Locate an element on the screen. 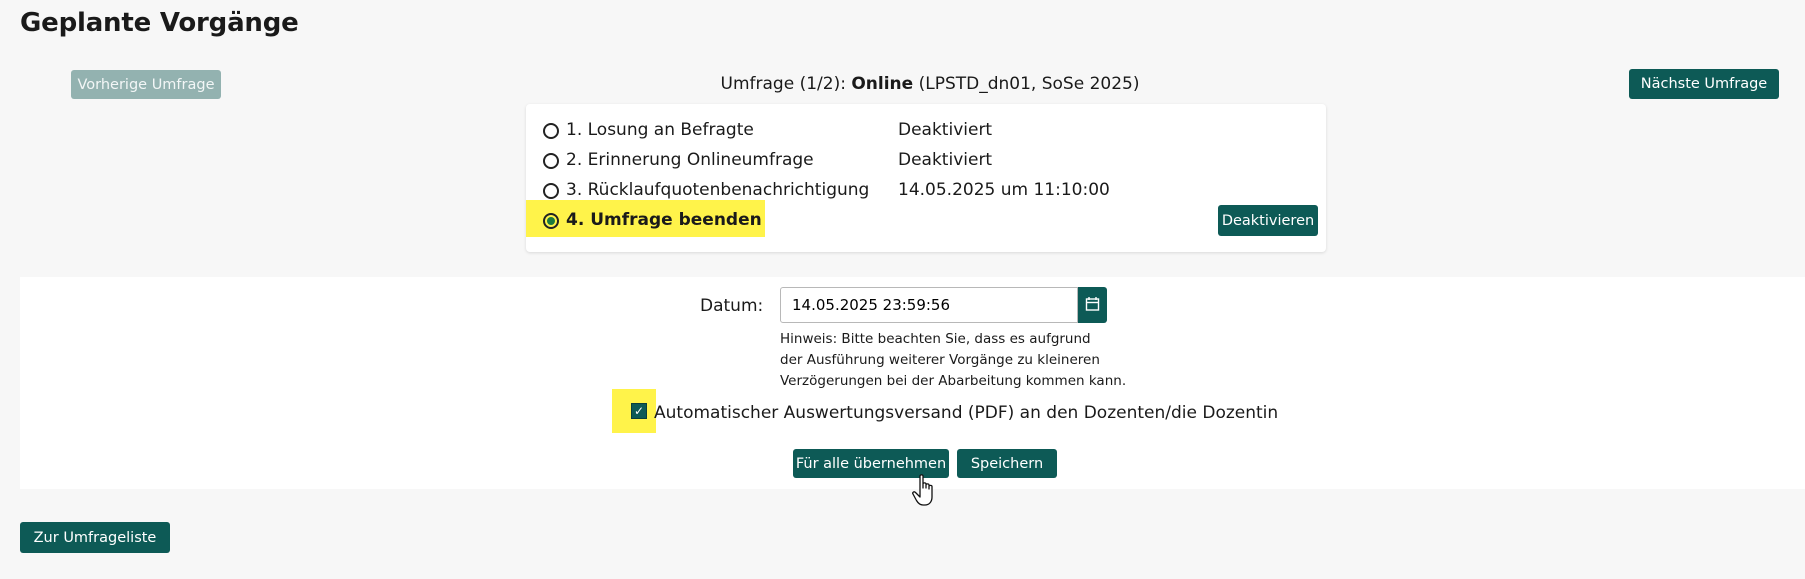 The height and width of the screenshot is (579, 1805). process-option-selected: 4. Umfrage beenden is located at coordinates (926, 221).